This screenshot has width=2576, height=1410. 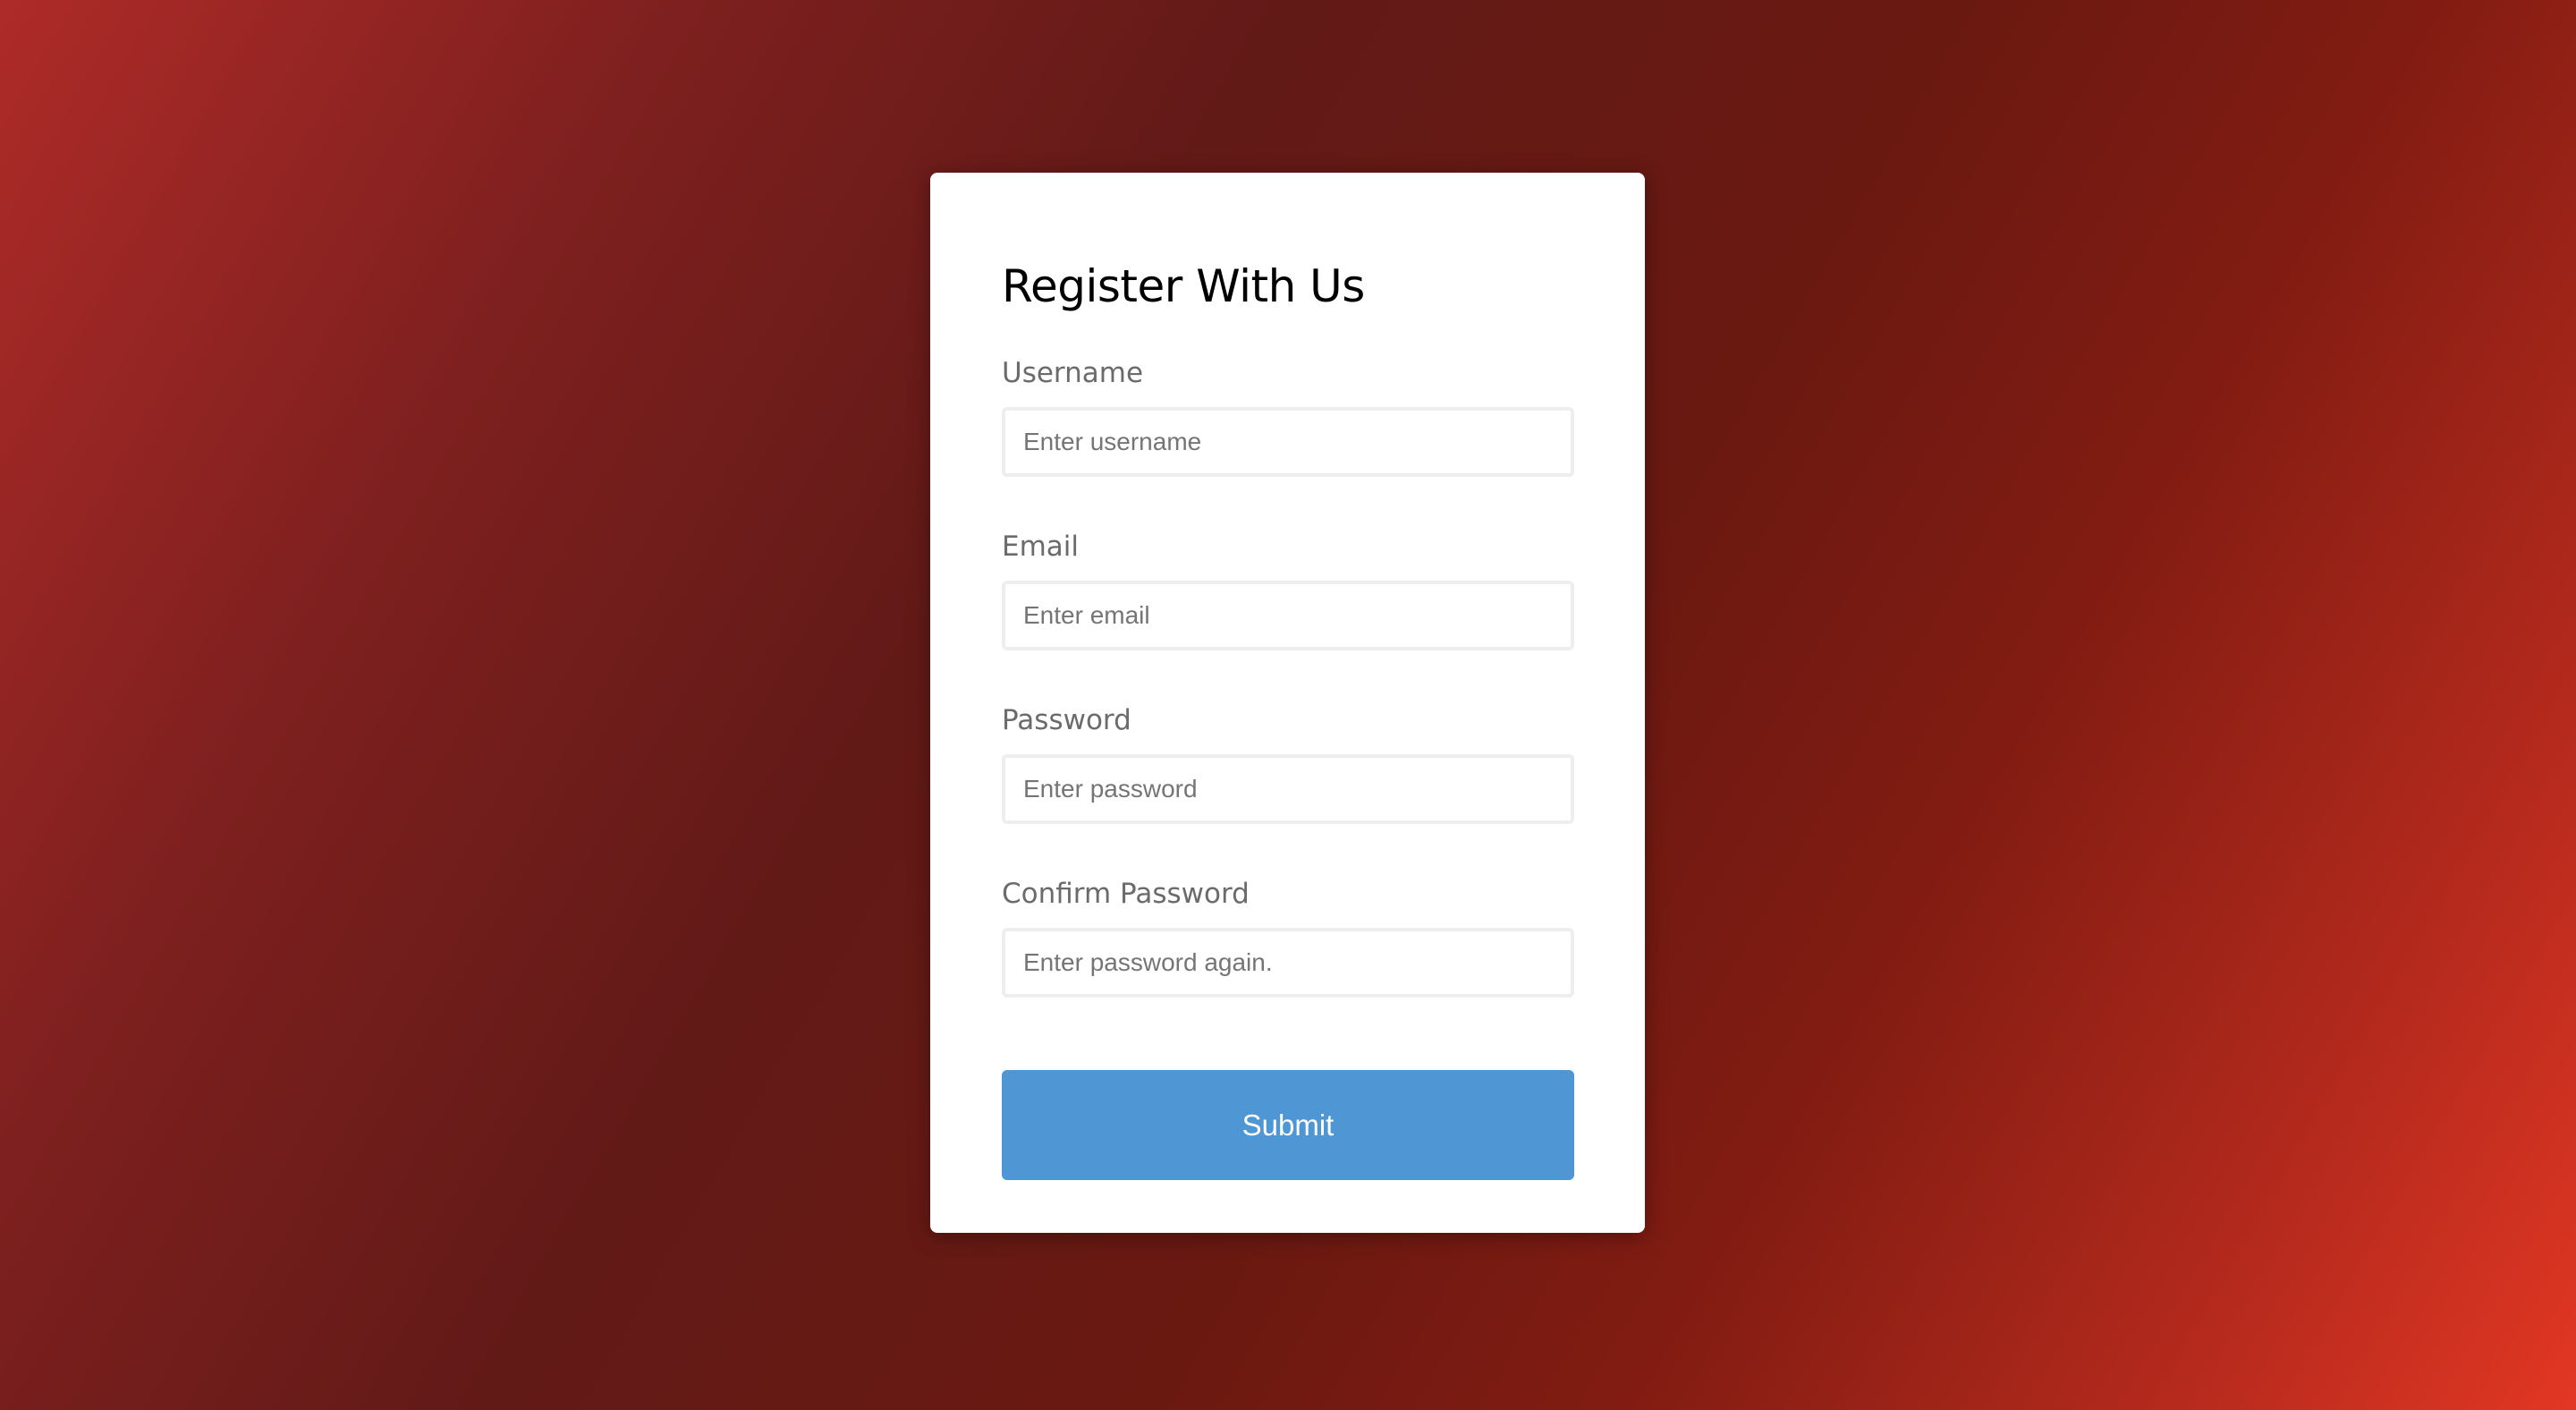 What do you see at coordinates (1073, 373) in the screenshot?
I see `username-label: Username` at bounding box center [1073, 373].